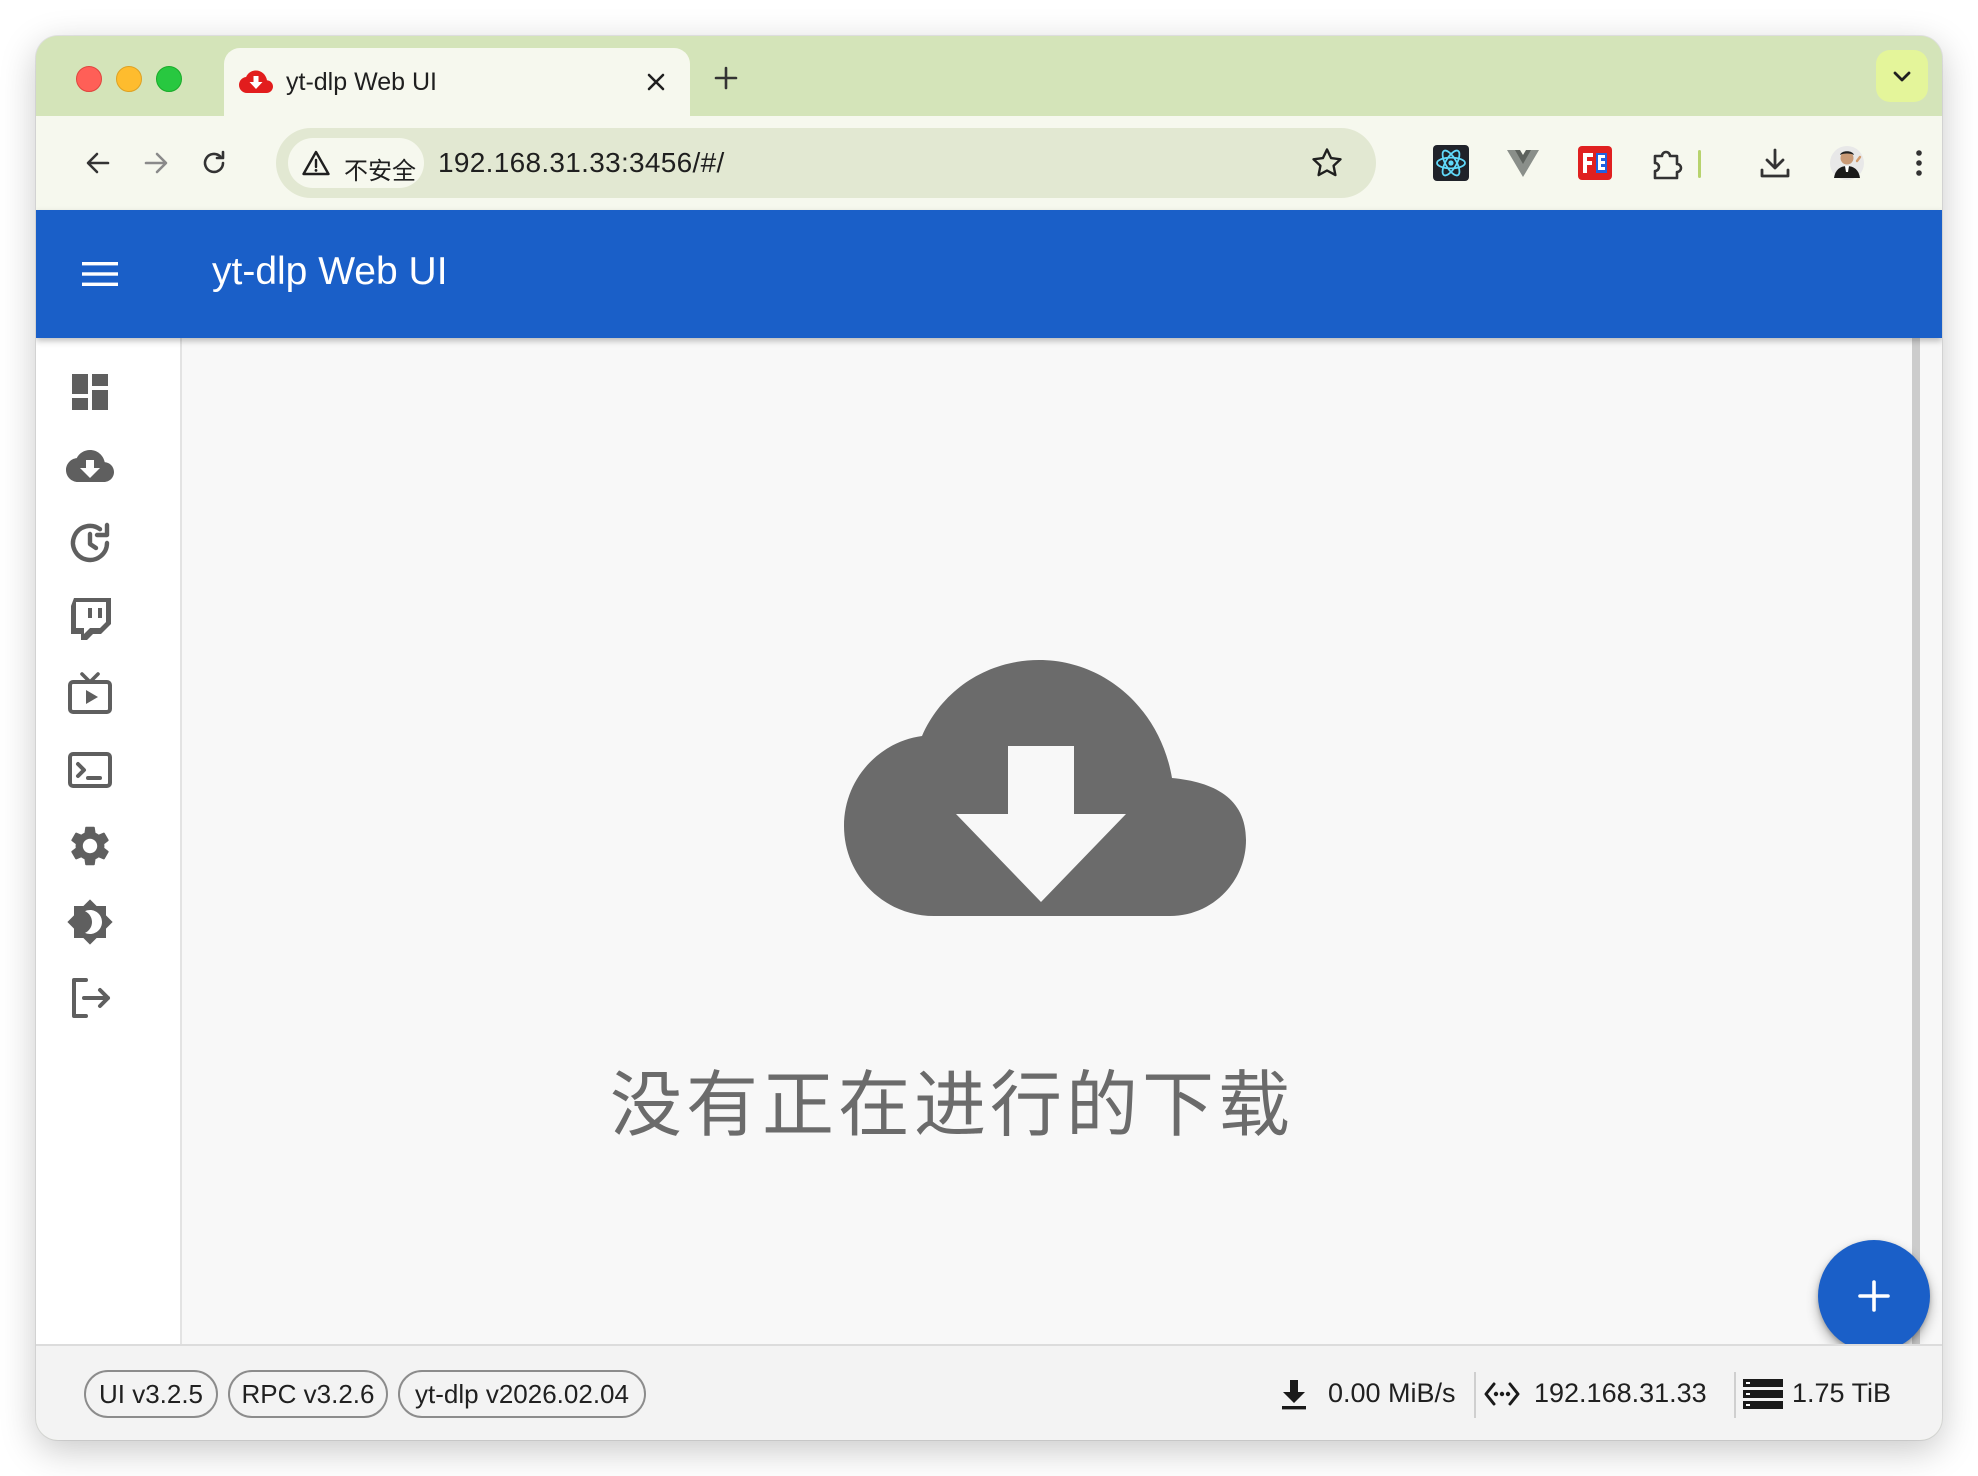 The height and width of the screenshot is (1476, 1978). What do you see at coordinates (90, 922) in the screenshot?
I see `theme-toggle-icon` at bounding box center [90, 922].